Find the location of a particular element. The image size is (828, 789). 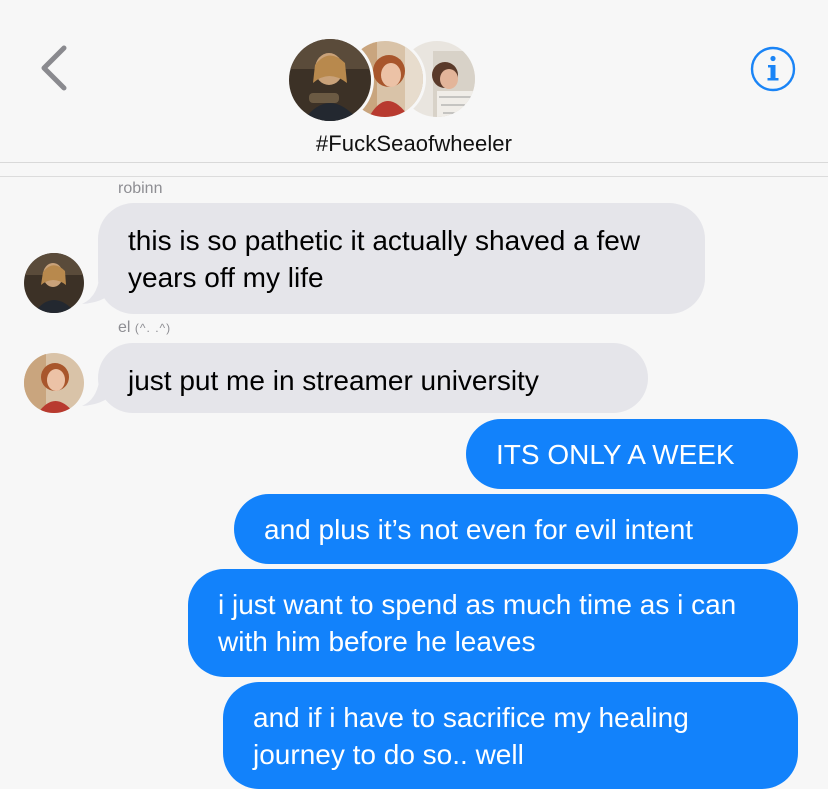

group-title: #FuckSeaofwheeler is located at coordinates (414, 144).